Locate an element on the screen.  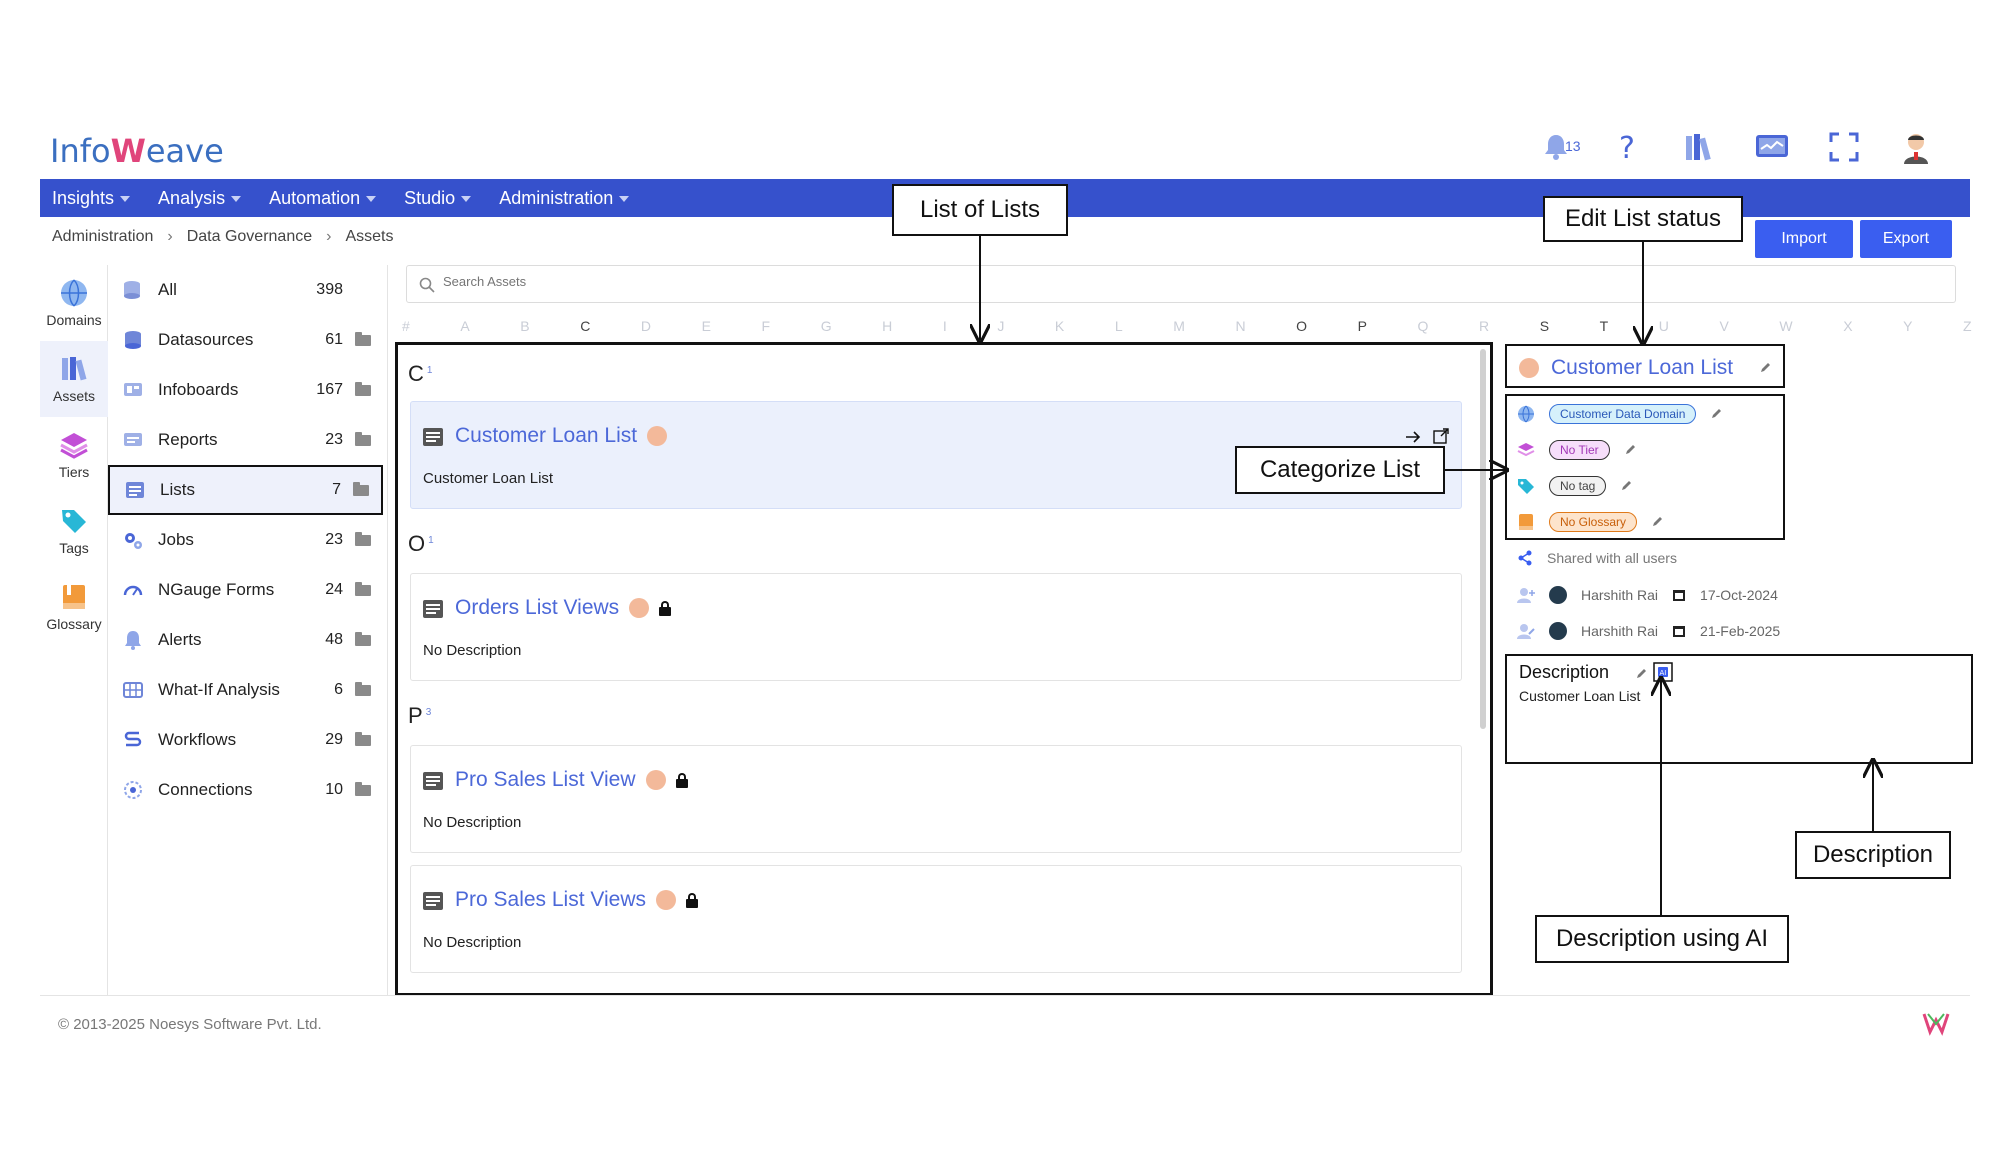
callout-list-of-lists: List of Lists is located at coordinates (980, 210).